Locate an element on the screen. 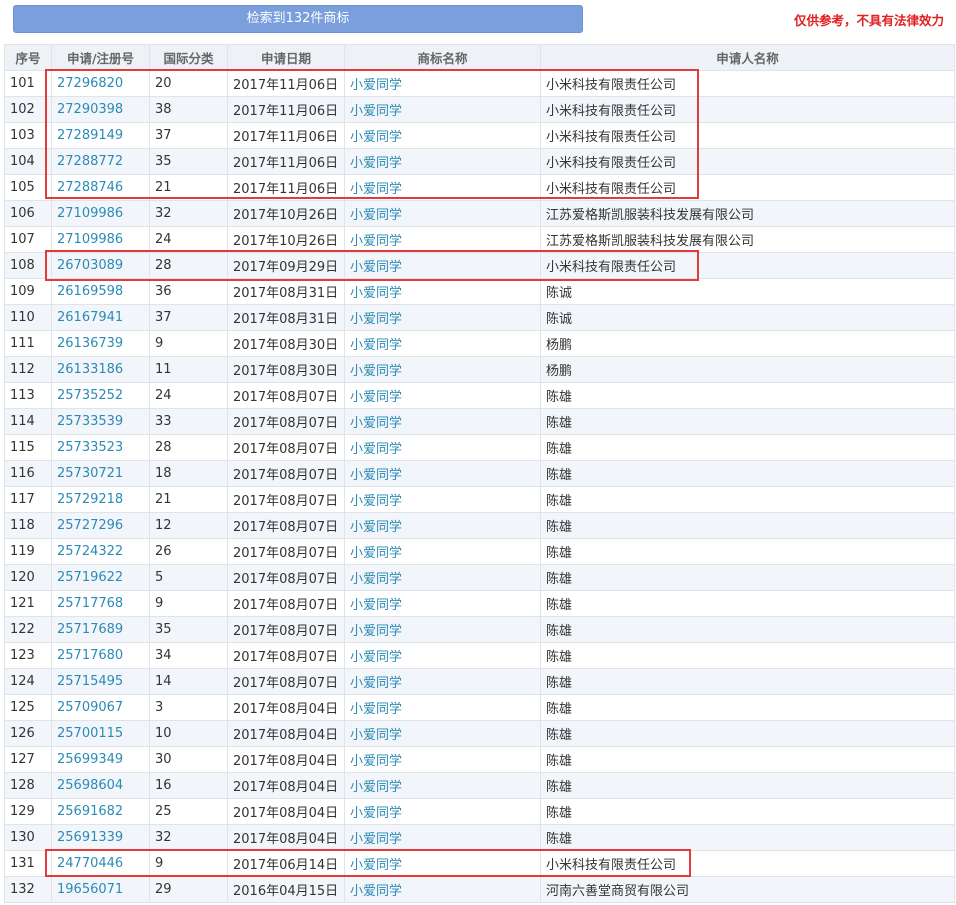  reg-number-link: 26133186 is located at coordinates (90, 369).